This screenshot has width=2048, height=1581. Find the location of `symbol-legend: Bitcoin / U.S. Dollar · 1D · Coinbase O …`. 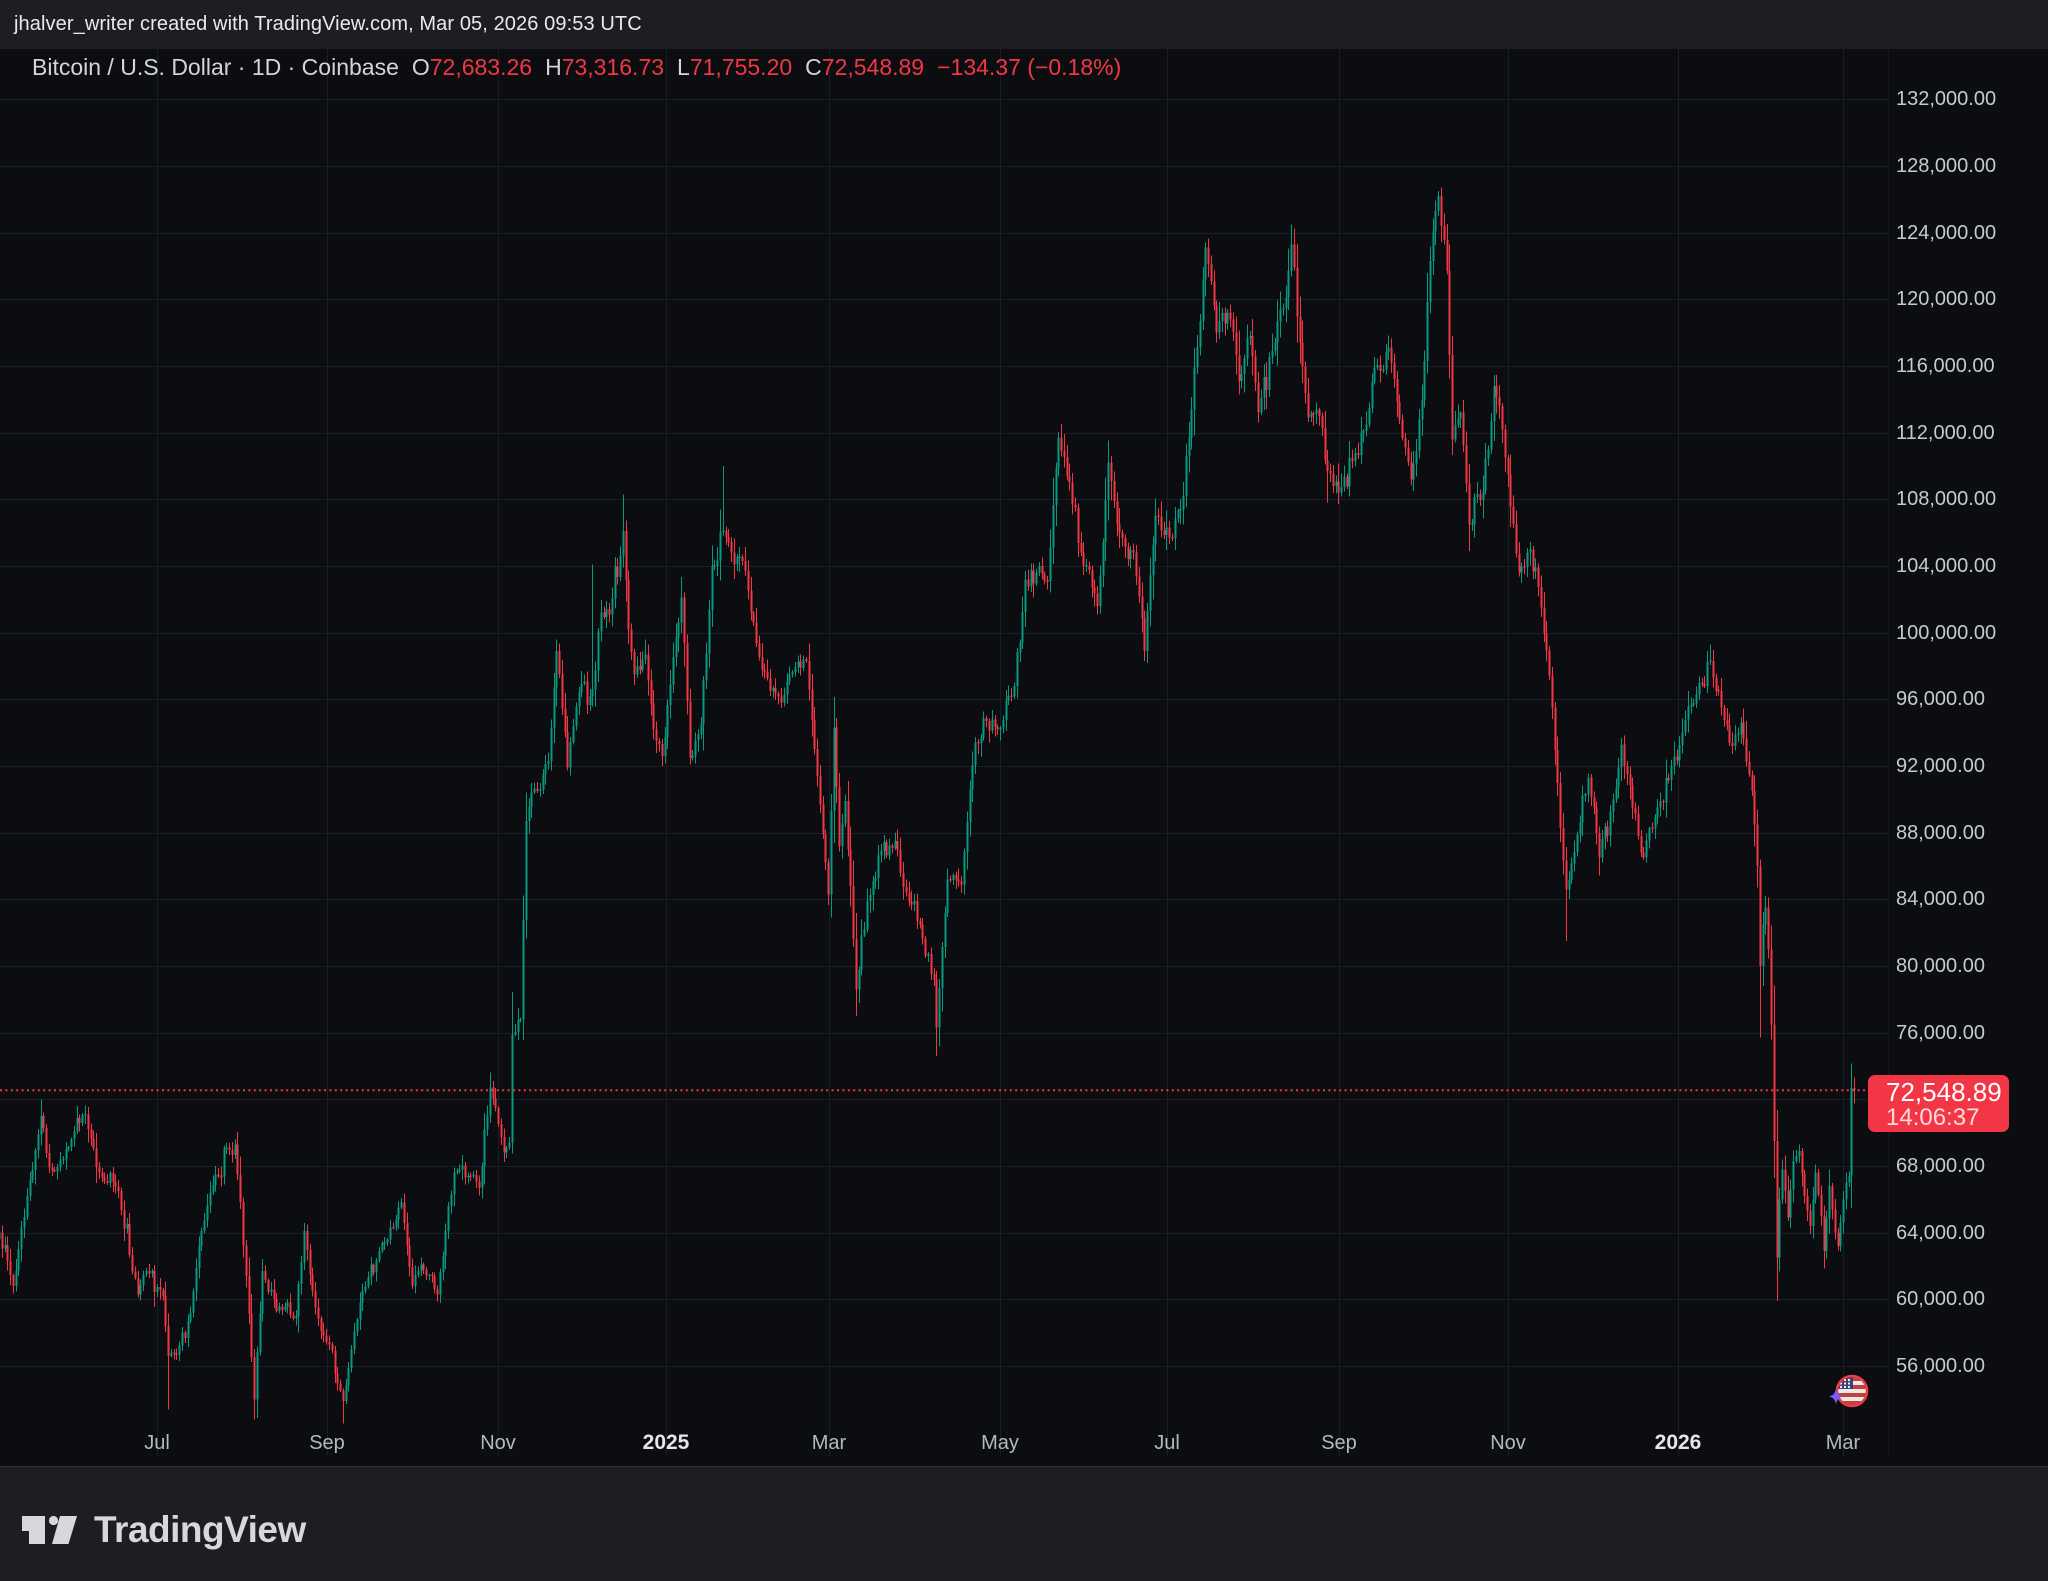

symbol-legend: Bitcoin / U.S. Dollar · 1D · Coinbase O … is located at coordinates (576, 67).